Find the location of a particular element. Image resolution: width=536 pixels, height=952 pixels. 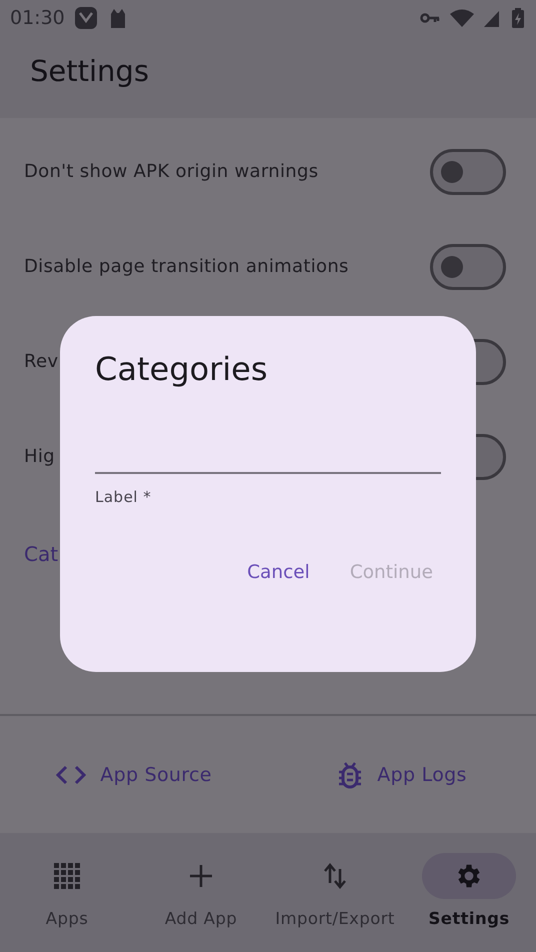

battery-icon is located at coordinates (518, 18).